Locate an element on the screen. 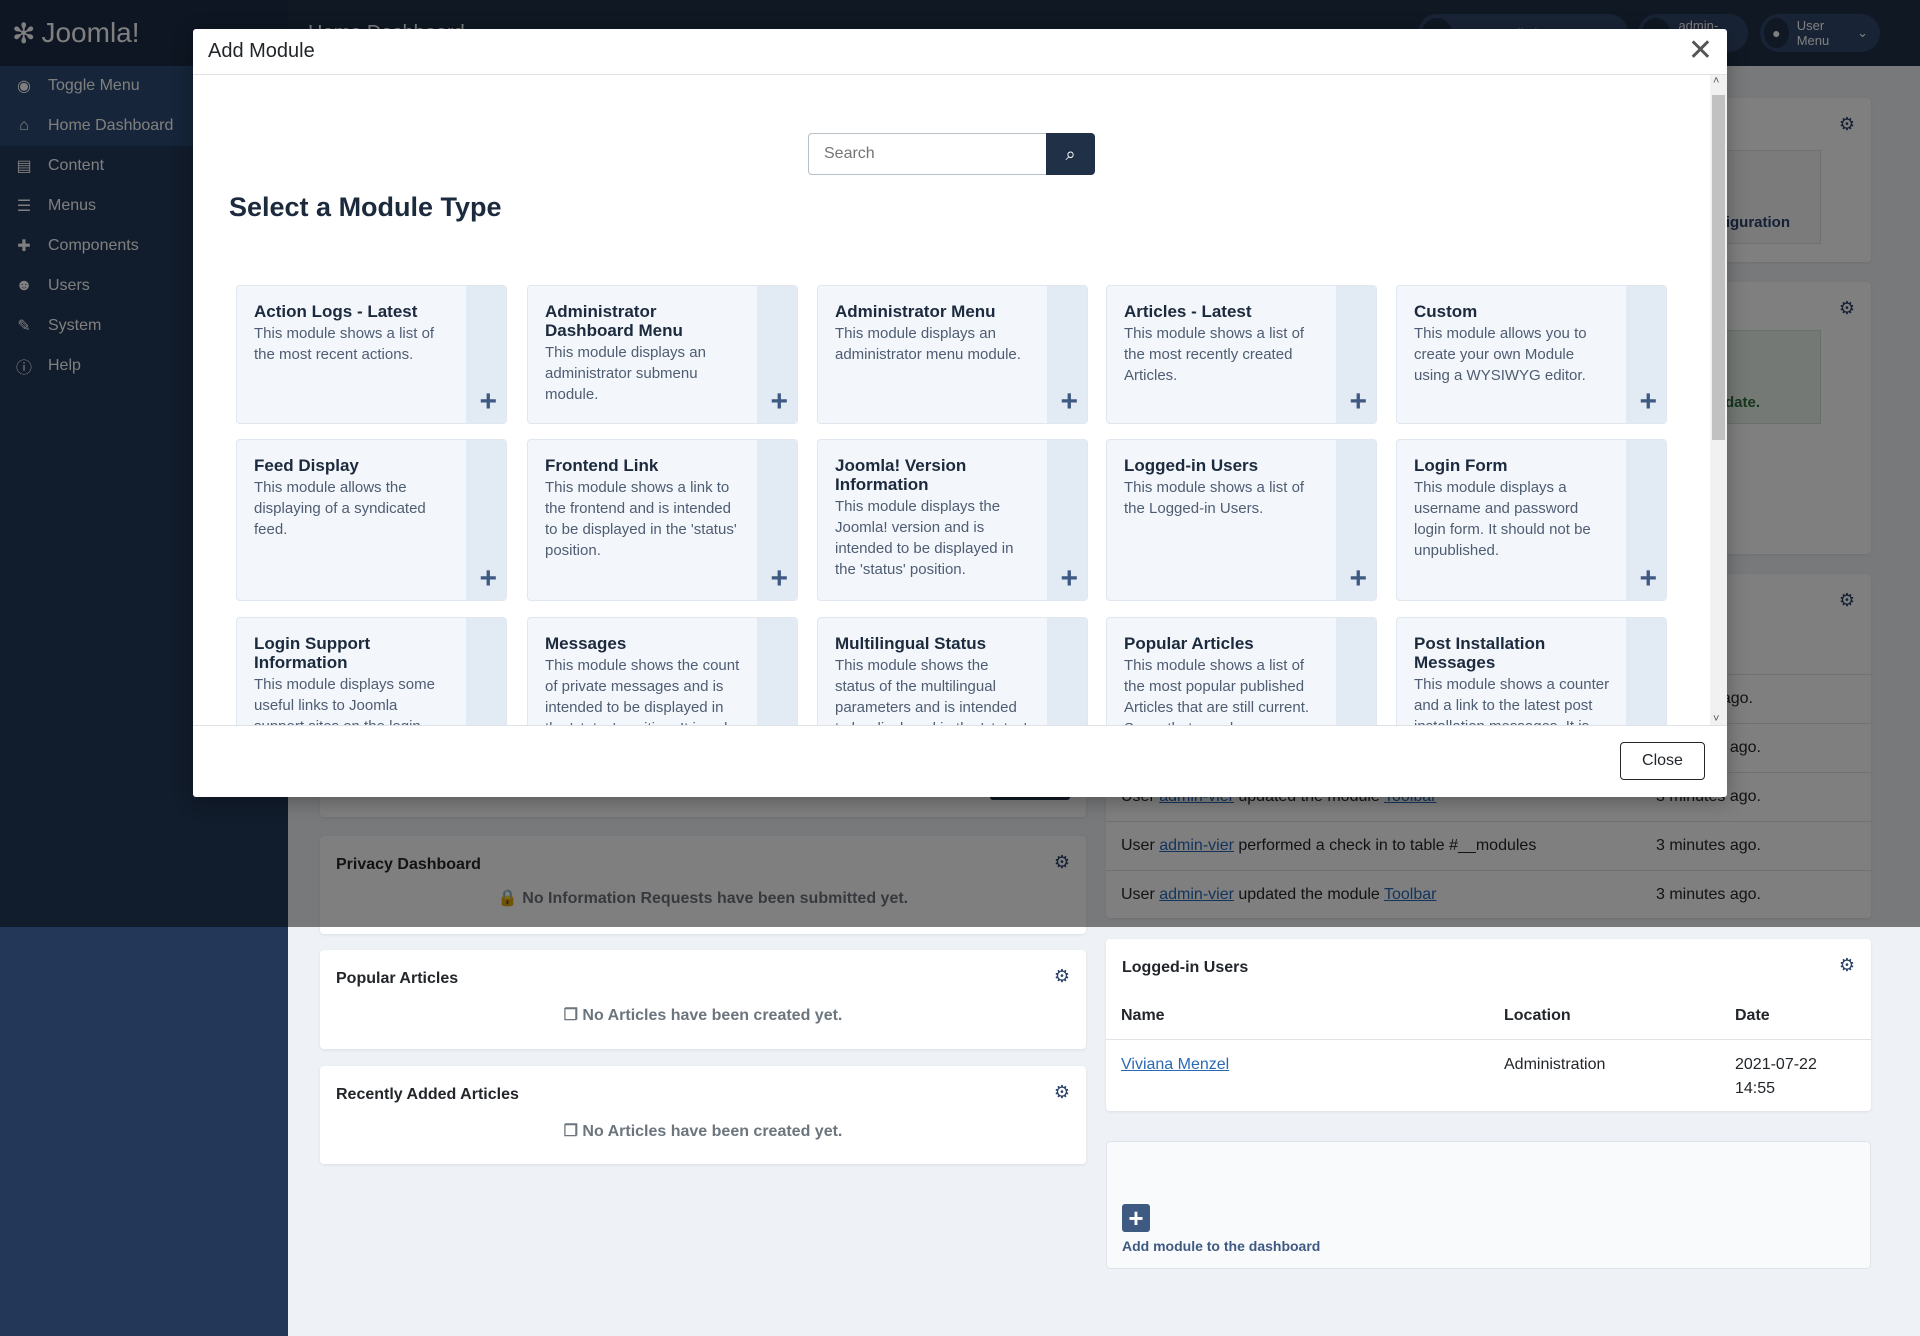 This screenshot has width=1920, height=1336. search-button: ⌕ is located at coordinates (1070, 154).